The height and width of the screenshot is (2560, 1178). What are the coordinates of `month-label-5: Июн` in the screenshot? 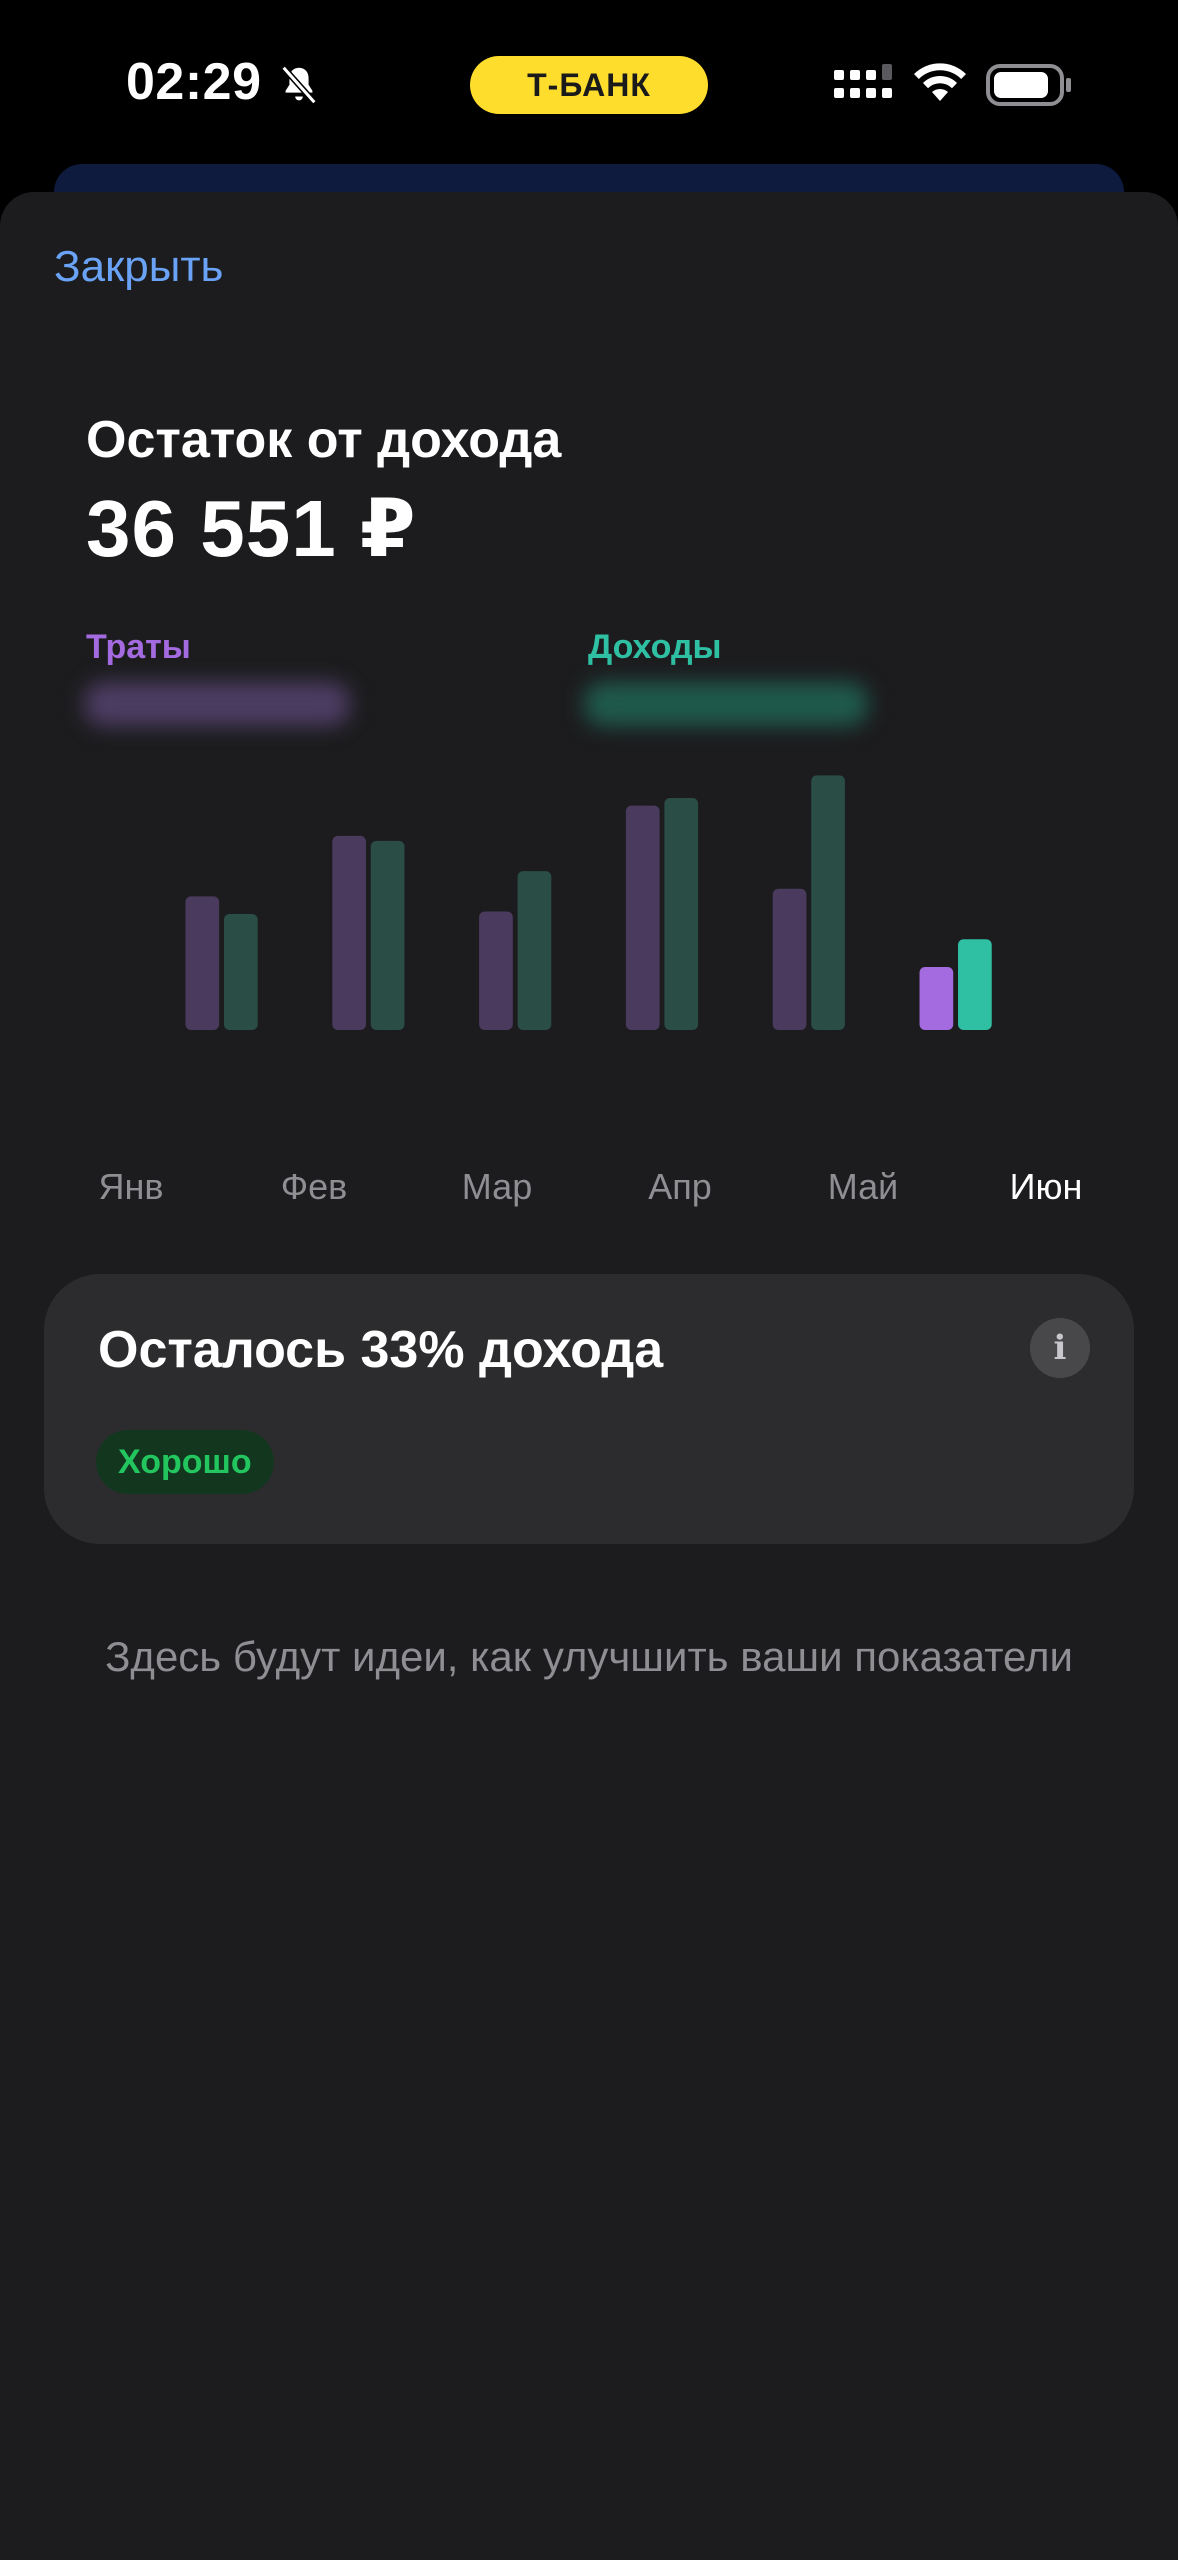 It's located at (1046, 1187).